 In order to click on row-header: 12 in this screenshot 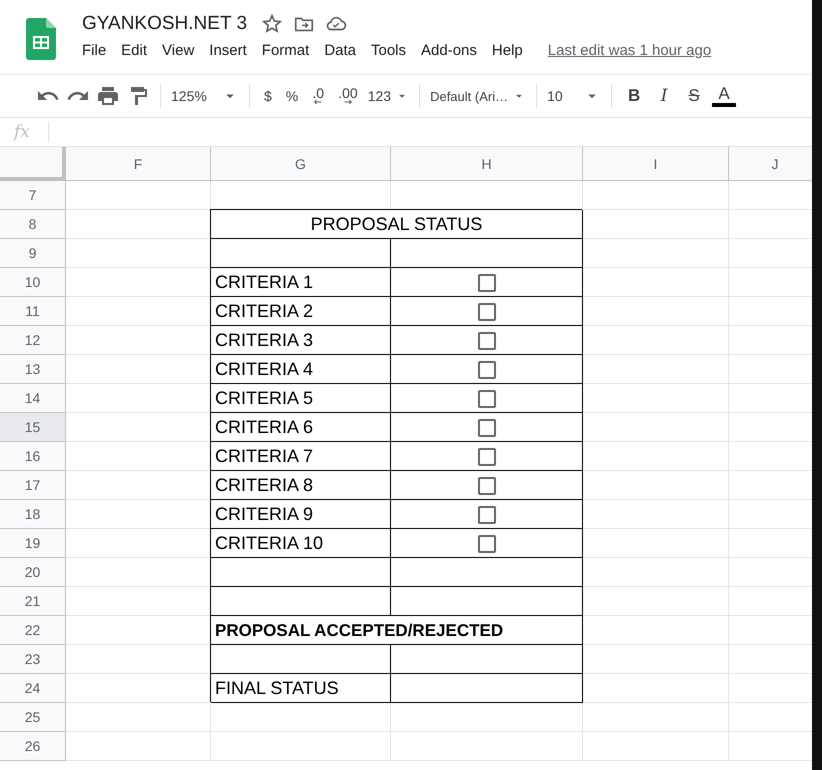, I will do `click(33, 340)`.